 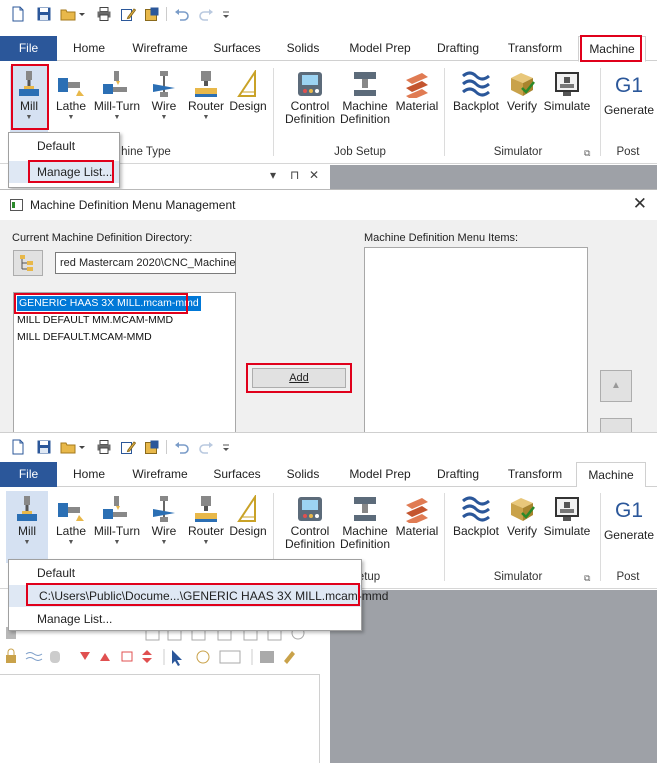 I want to click on add-button: Add, so click(x=299, y=378).